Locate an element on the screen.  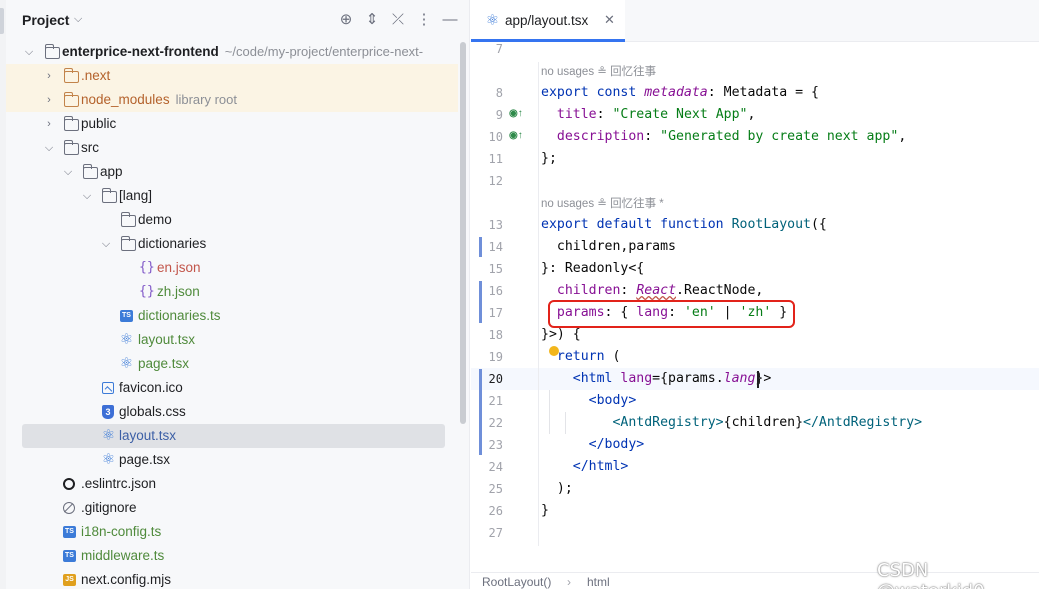
code-line-23: </body> is located at coordinates (593, 445).